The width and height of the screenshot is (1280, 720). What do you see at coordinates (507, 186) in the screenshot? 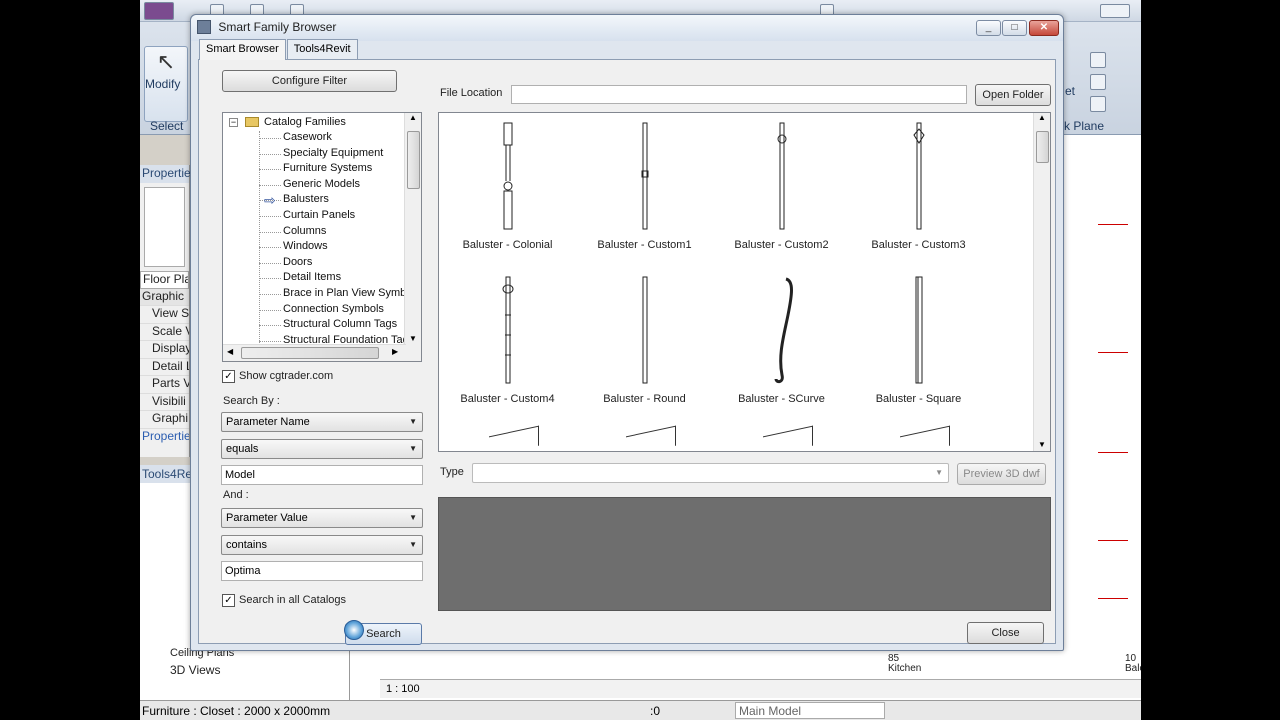
I see `family-item: Baluster - Colonial` at bounding box center [507, 186].